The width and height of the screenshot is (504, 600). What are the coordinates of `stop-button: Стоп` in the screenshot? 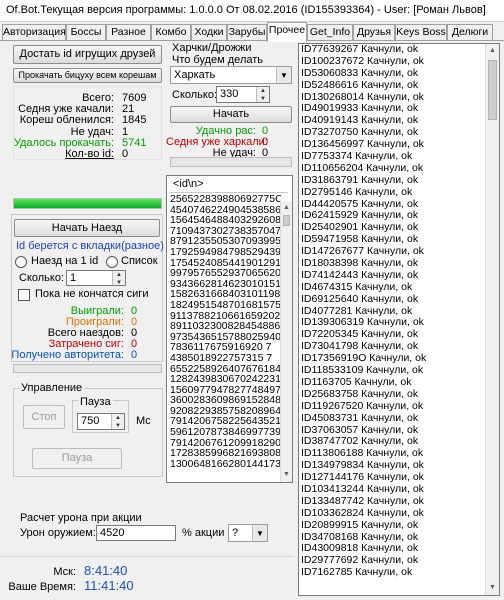 It's located at (44, 417).